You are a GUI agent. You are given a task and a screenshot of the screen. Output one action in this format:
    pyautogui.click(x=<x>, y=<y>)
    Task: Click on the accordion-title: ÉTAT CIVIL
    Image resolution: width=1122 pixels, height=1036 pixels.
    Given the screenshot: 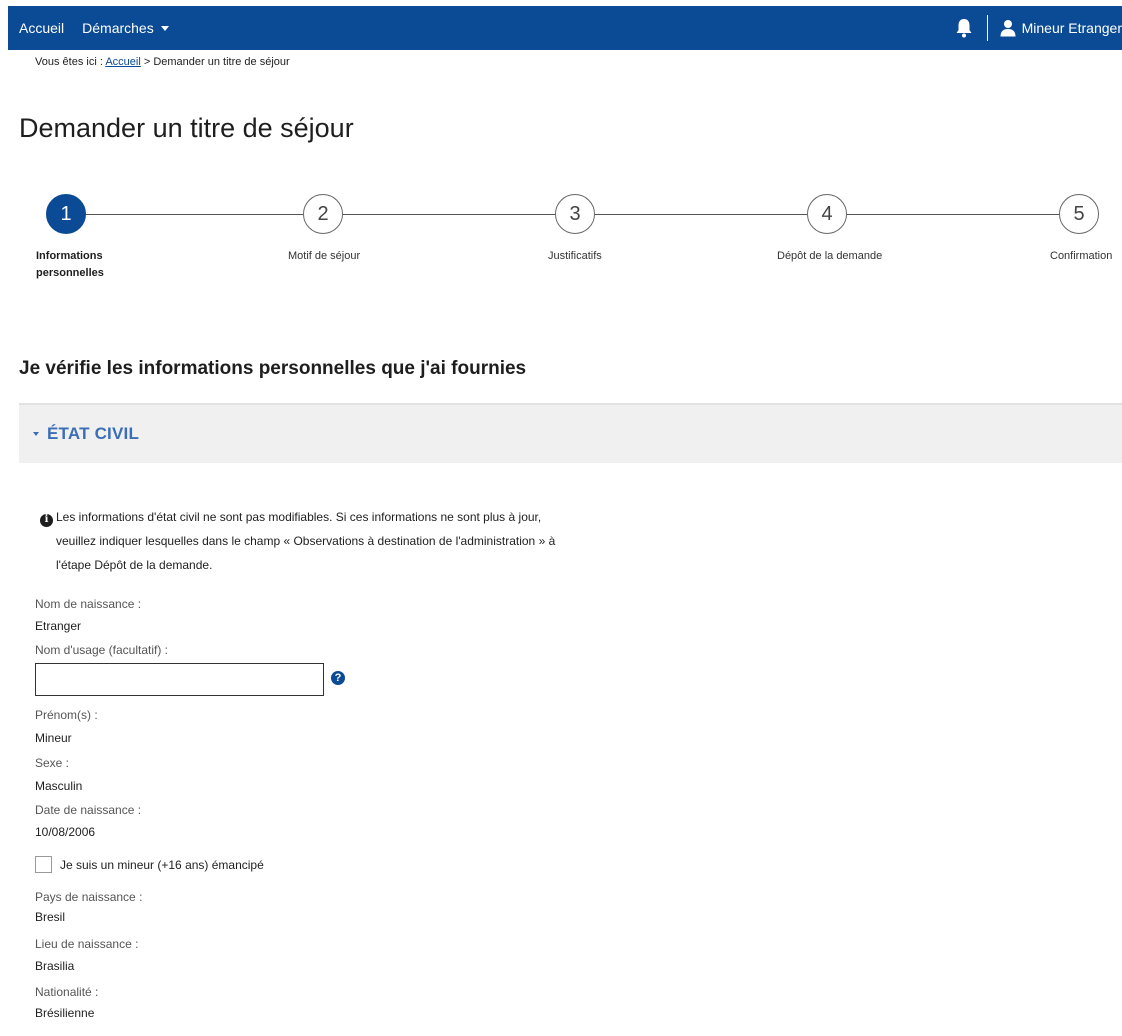 What is the action you would take?
    pyautogui.click(x=93, y=433)
    